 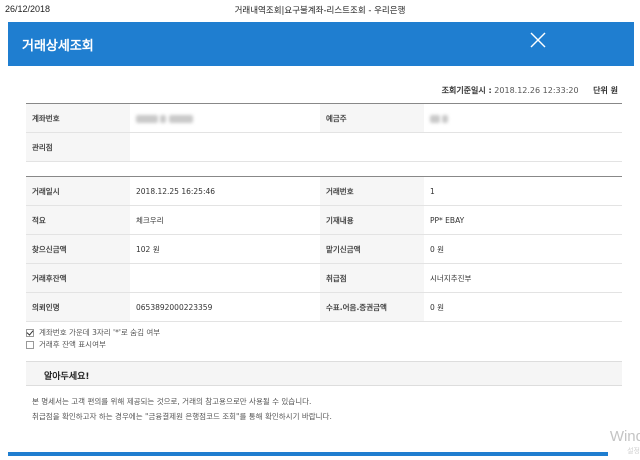 What do you see at coordinates (321, 44) in the screenshot?
I see `popup-header: 거래상세조회` at bounding box center [321, 44].